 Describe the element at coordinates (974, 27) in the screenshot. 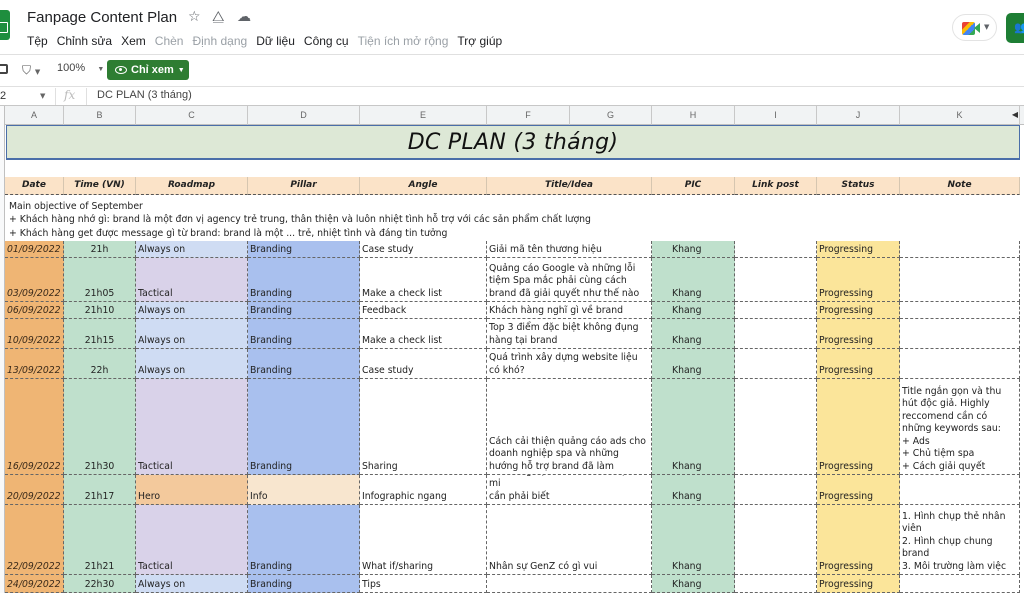

I see `google-meet-button: ▼` at that location.